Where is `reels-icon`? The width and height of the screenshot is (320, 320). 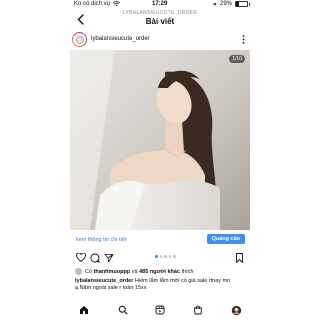
reels-icon is located at coordinates (160, 310).